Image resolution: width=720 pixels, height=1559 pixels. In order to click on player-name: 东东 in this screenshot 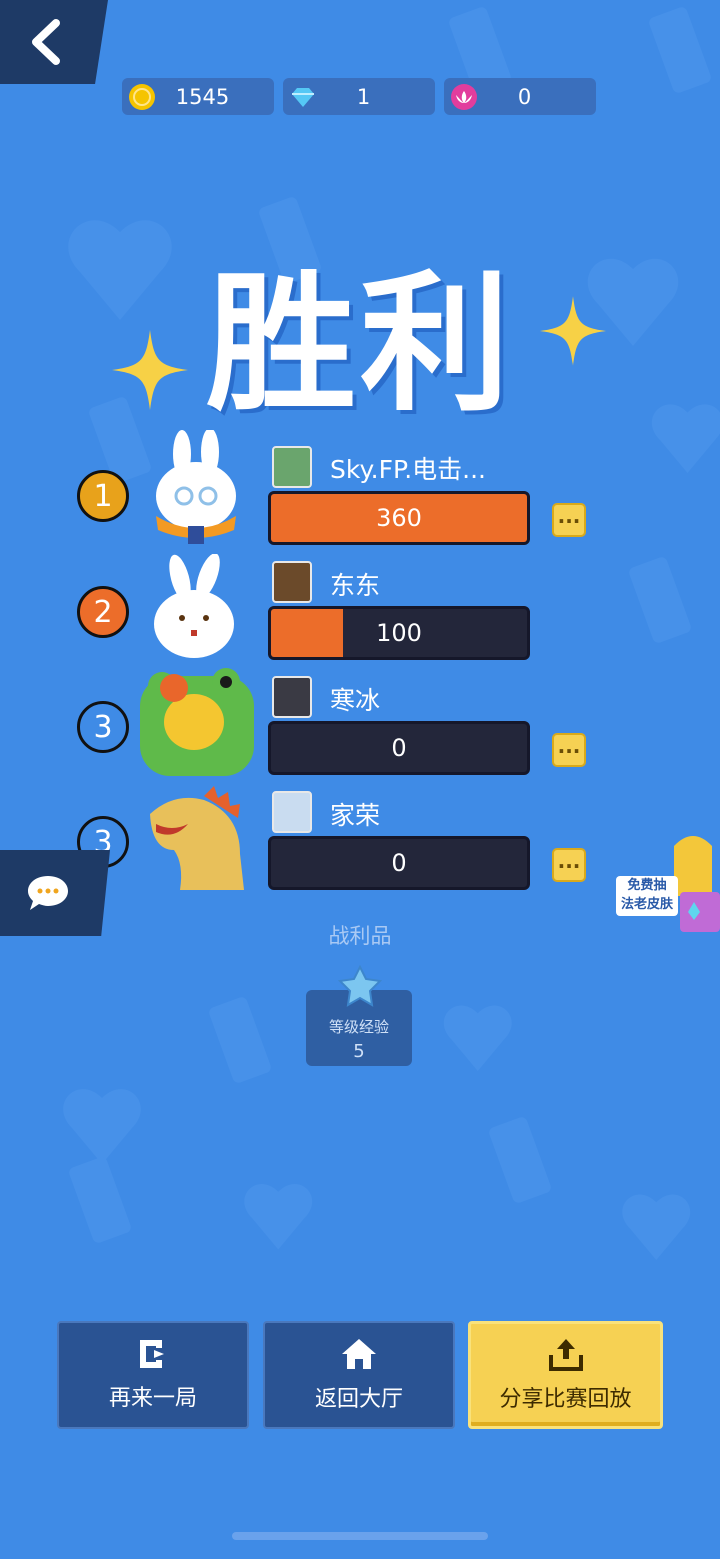, I will do `click(355, 585)`.